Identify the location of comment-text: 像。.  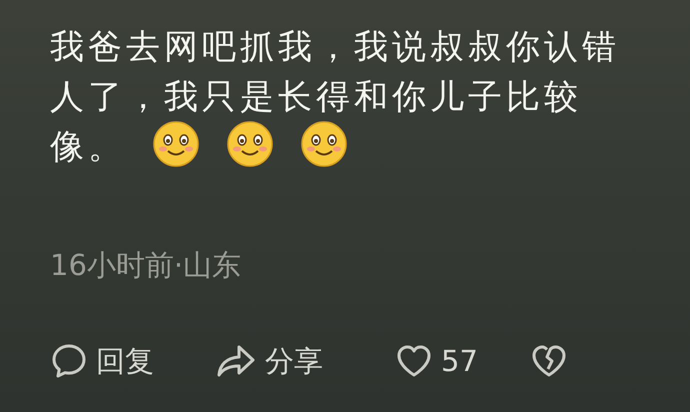
(88, 147).